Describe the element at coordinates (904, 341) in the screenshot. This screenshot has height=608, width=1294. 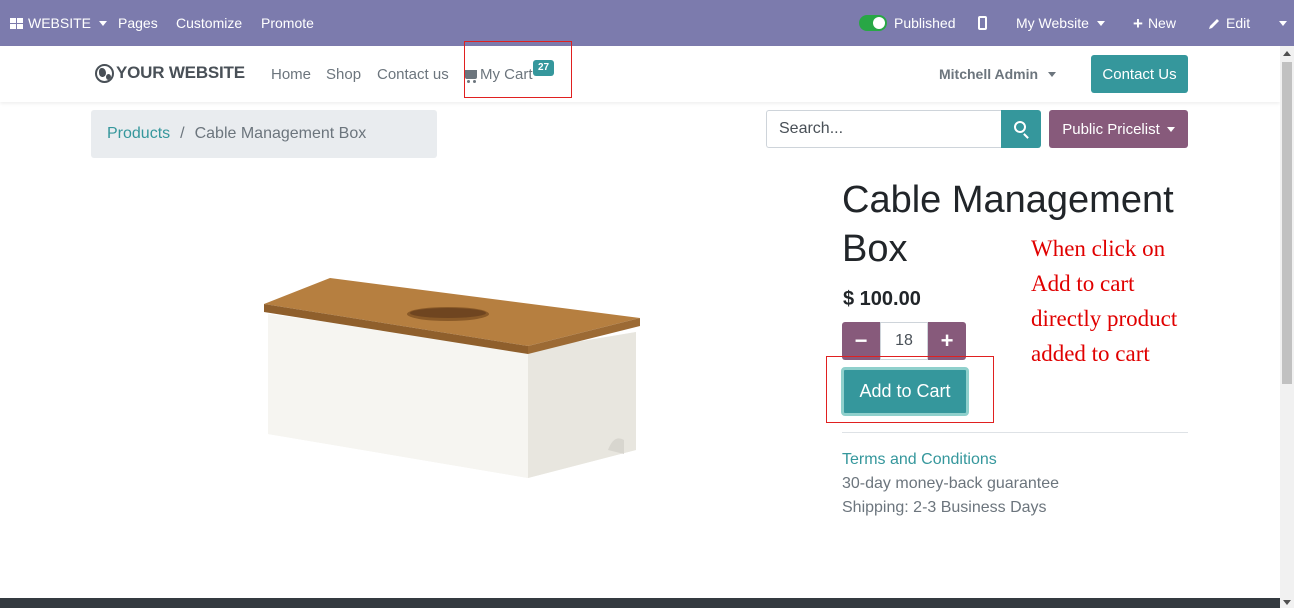
I see `quantity-input` at that location.